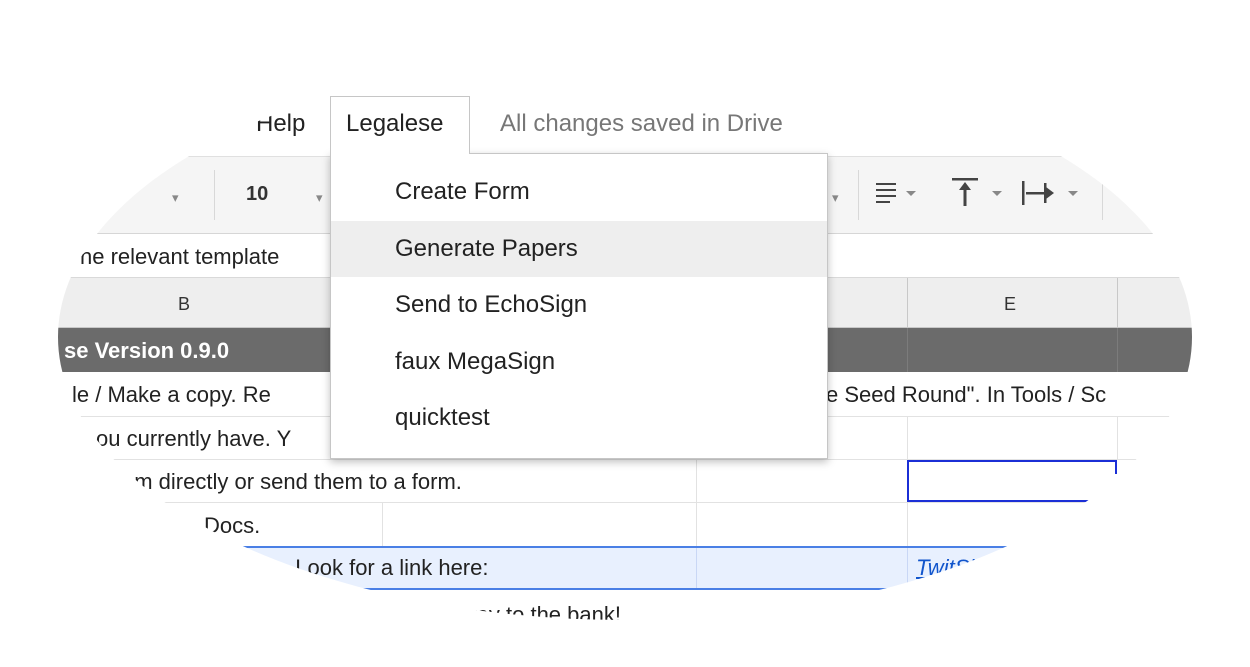  I want to click on align-left-icon, so click(904, 193).